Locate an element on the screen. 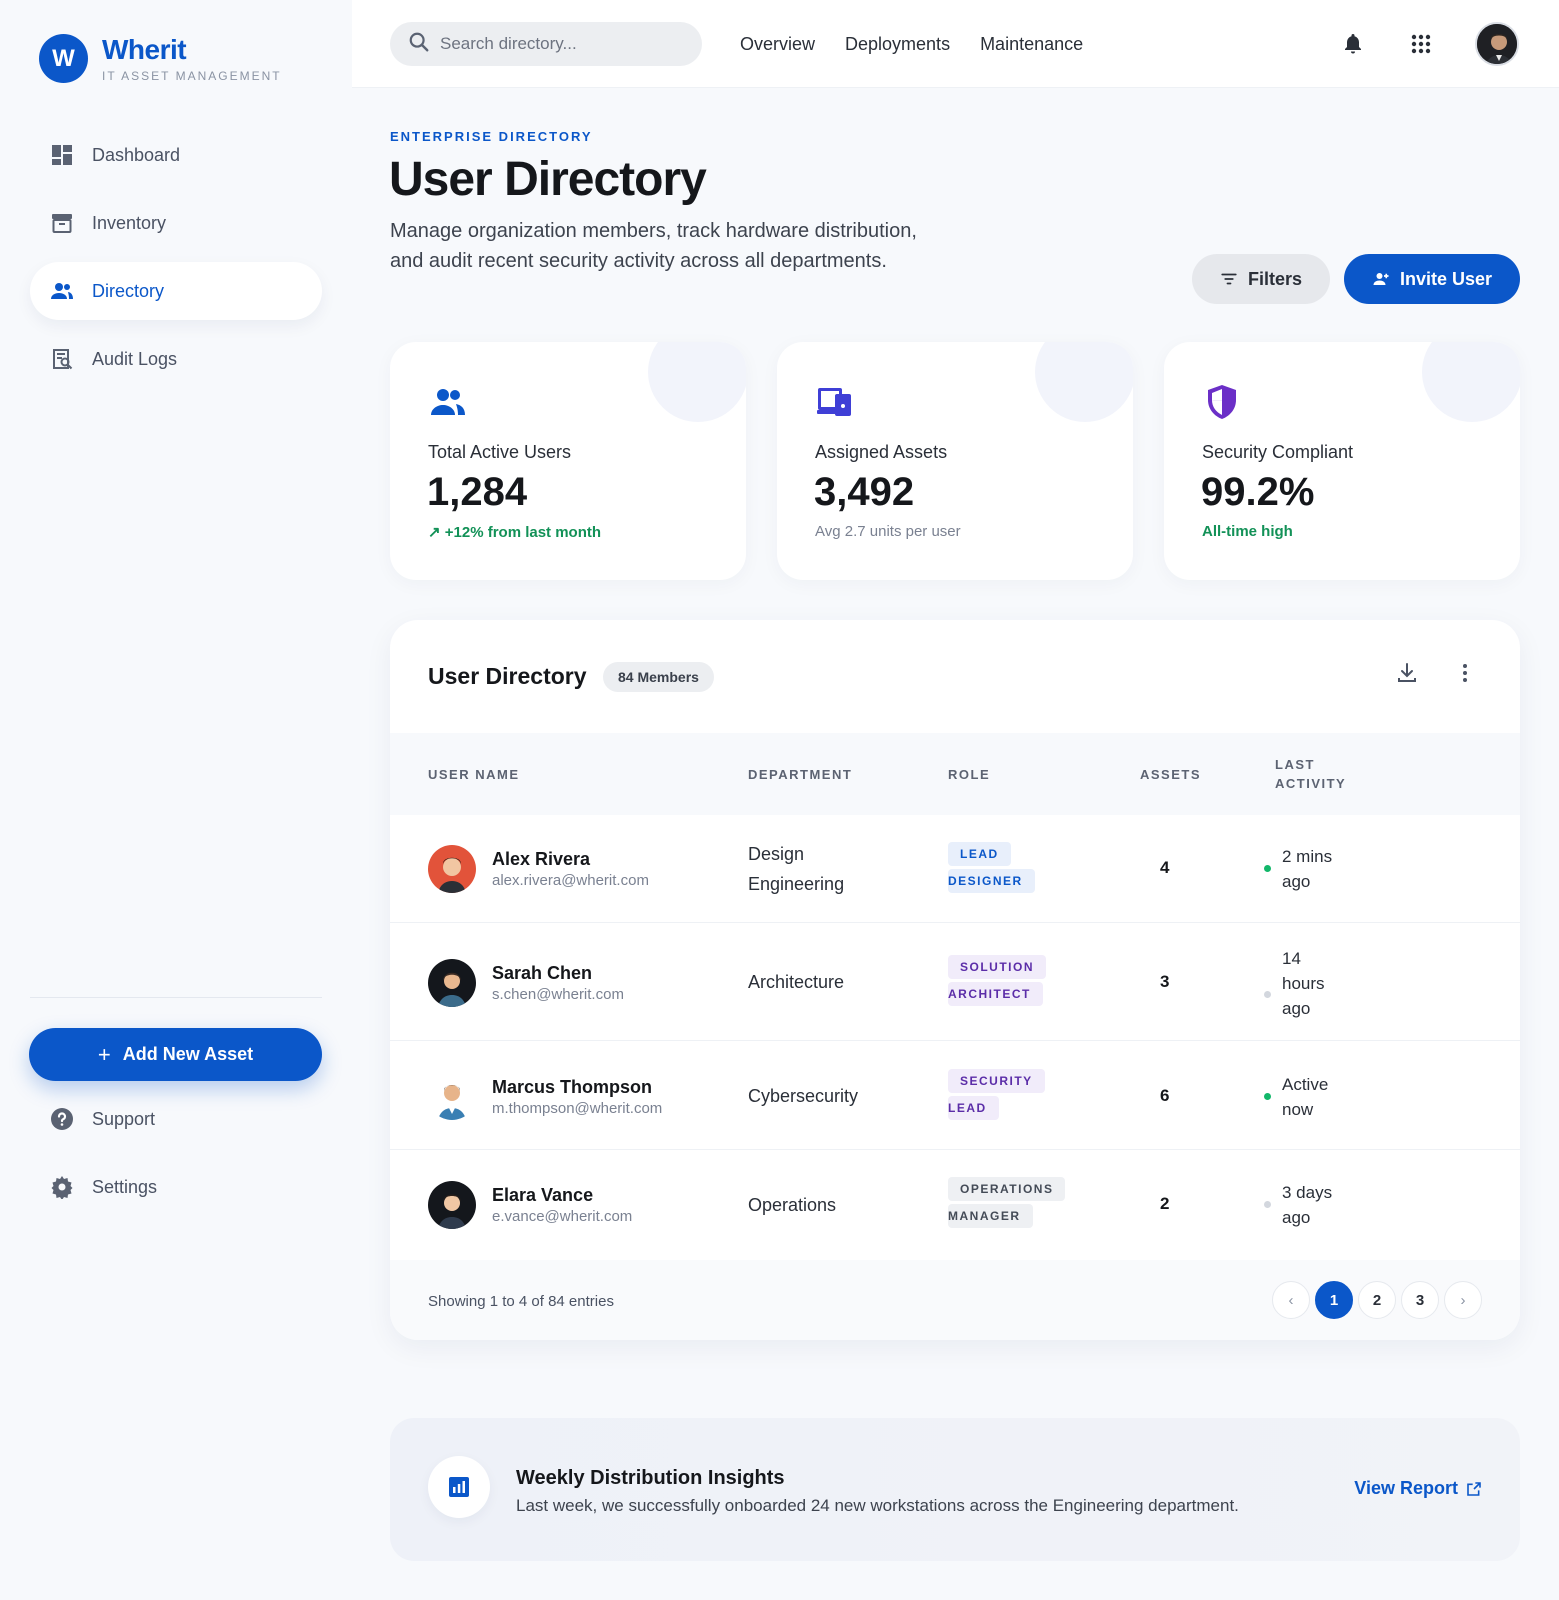 The image size is (1559, 1600). page-eyebrow: ENTERPRISE DIRECTORY is located at coordinates (491, 136).